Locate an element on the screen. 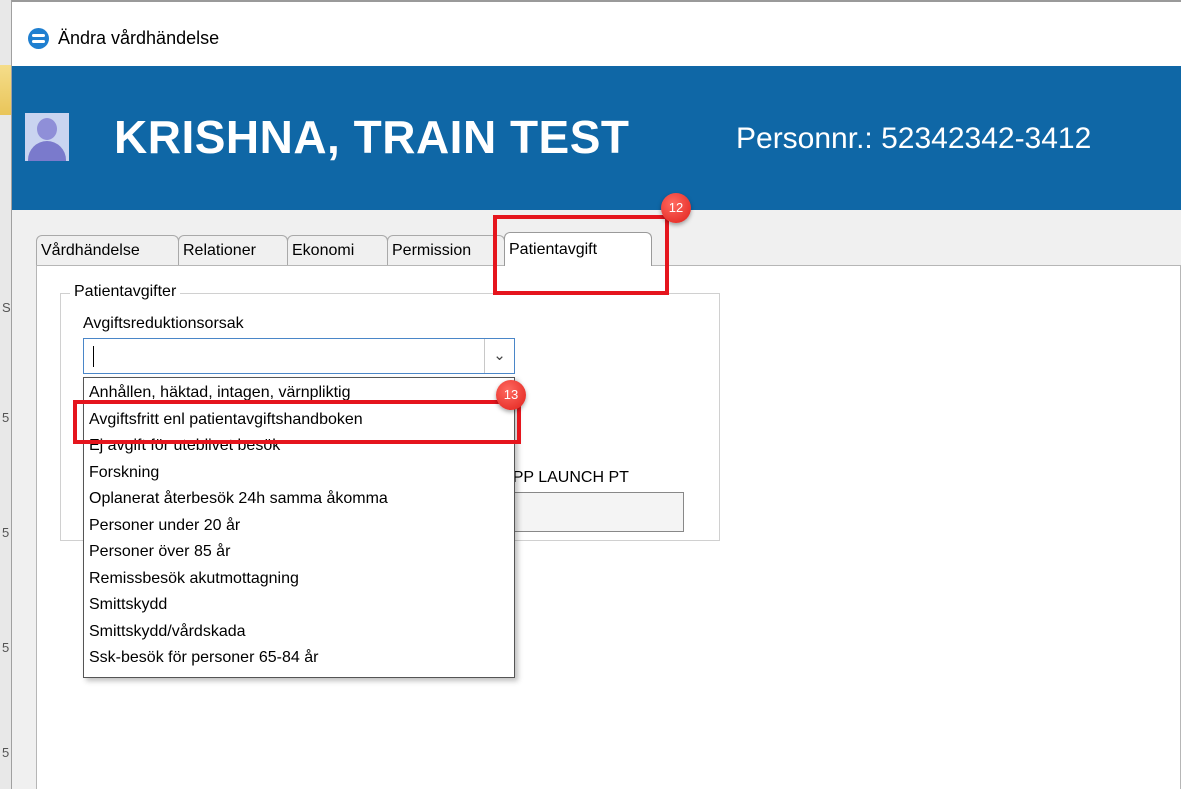 The image size is (1181, 789). list-item: Ssk-besök för personer 65-84 år is located at coordinates (299, 658).